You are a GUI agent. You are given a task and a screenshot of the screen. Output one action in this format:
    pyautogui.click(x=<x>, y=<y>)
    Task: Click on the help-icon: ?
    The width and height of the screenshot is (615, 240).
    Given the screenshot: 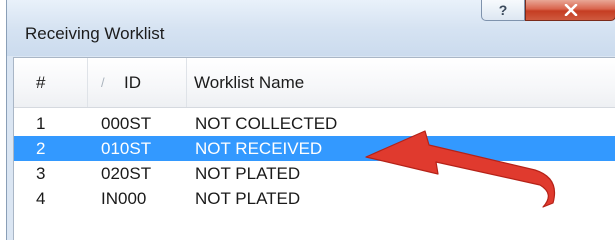 What is the action you would take?
    pyautogui.click(x=503, y=10)
    